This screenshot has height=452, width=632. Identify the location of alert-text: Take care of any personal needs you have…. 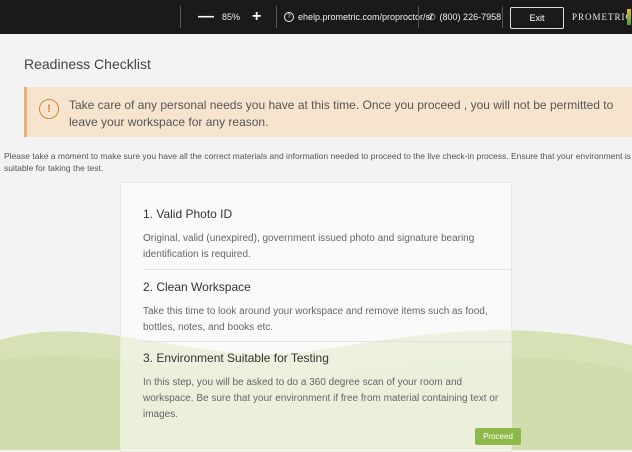
(341, 113).